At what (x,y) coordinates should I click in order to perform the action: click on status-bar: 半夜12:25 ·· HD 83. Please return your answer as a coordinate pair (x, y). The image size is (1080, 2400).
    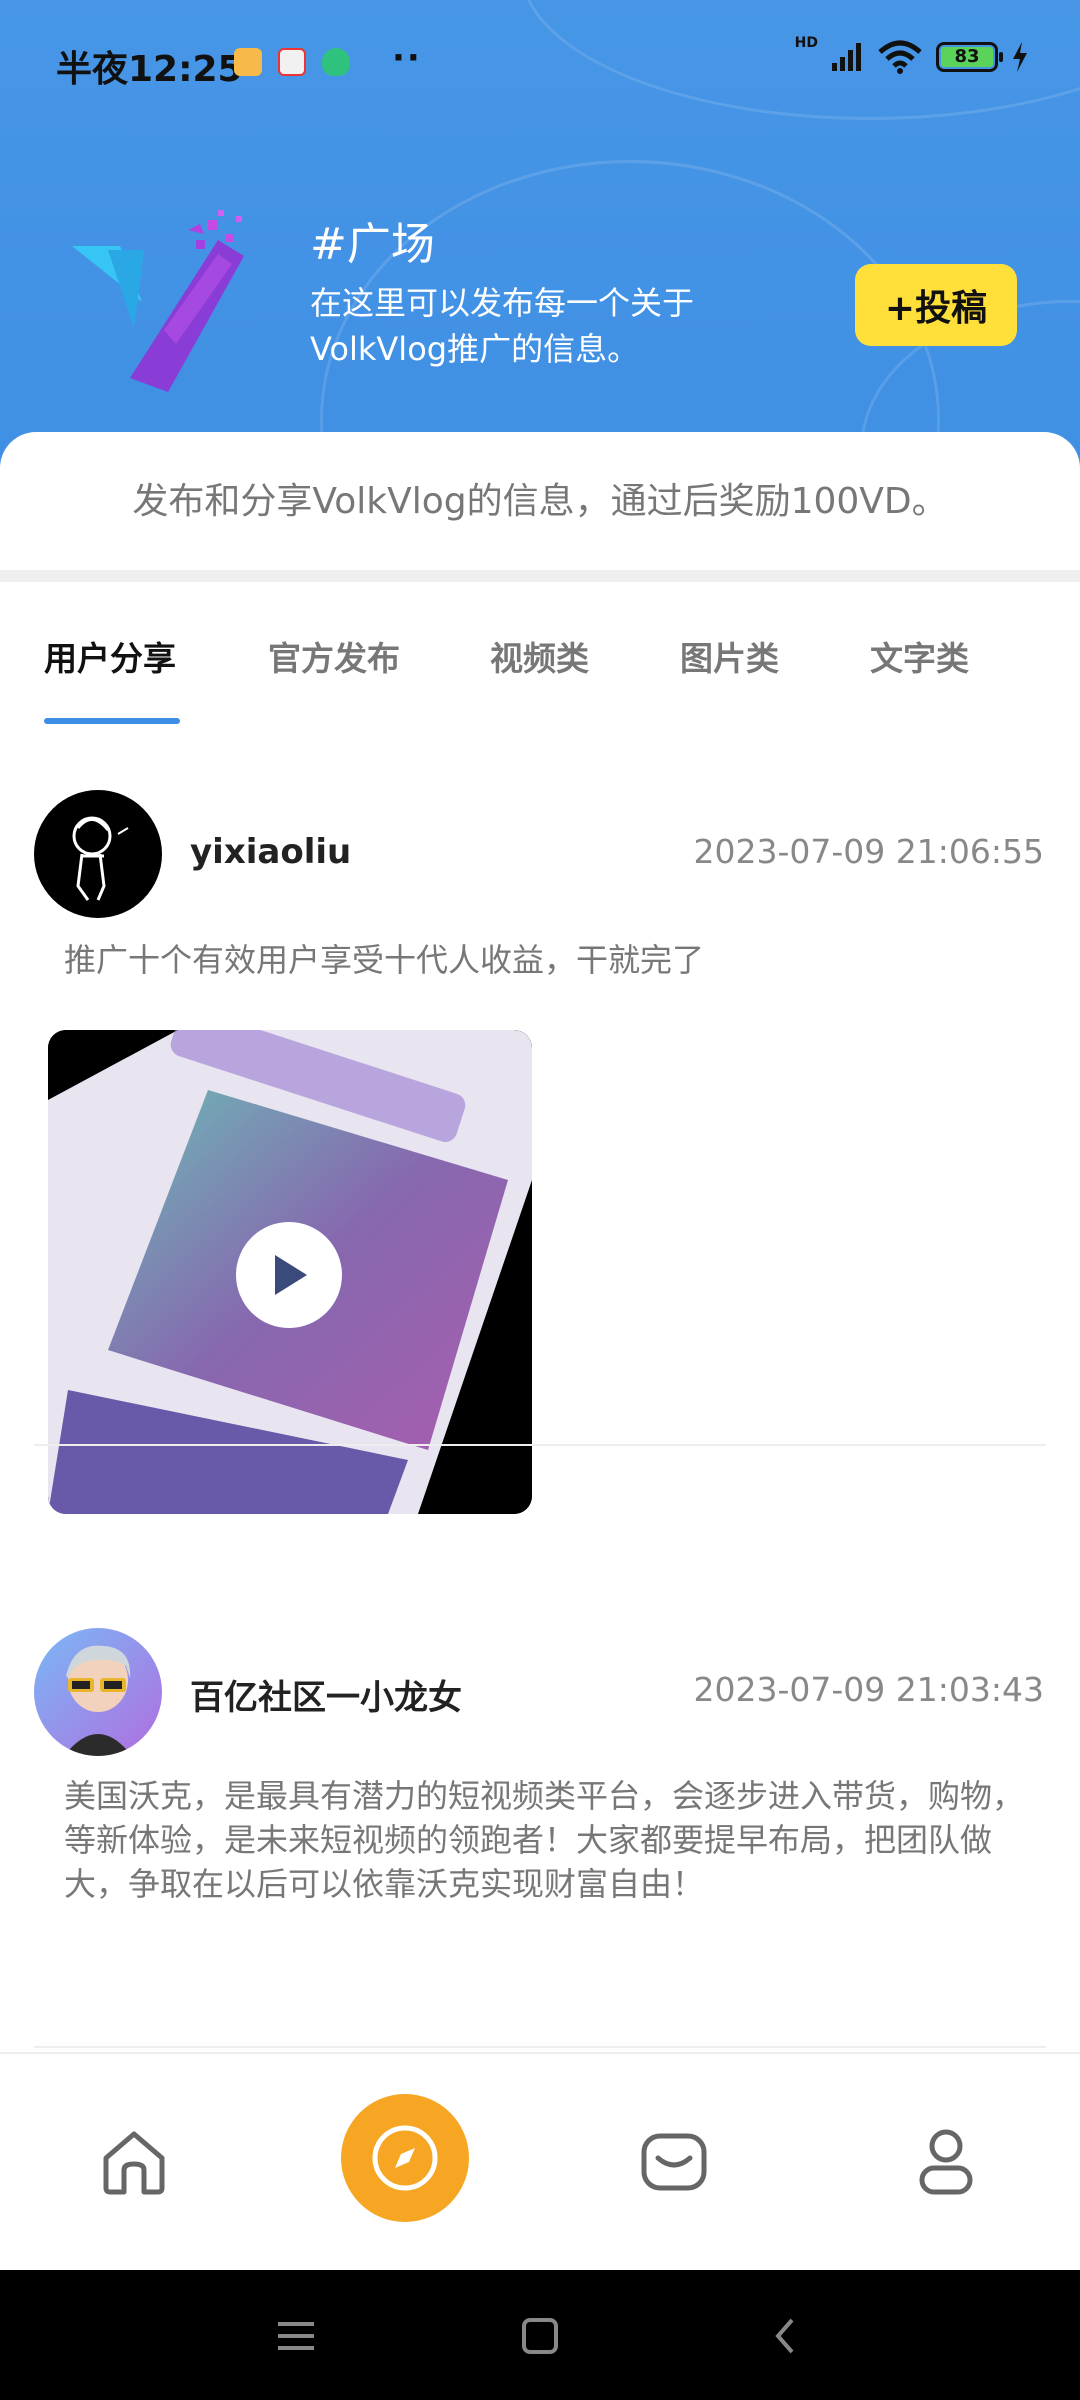
    Looking at the image, I should click on (540, 60).